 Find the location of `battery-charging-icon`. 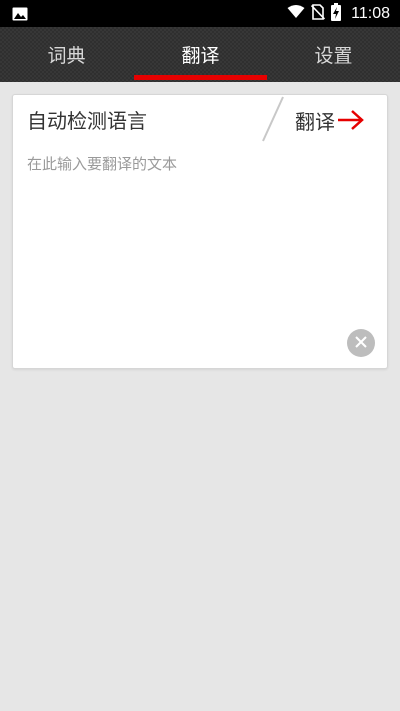

battery-charging-icon is located at coordinates (336, 13).